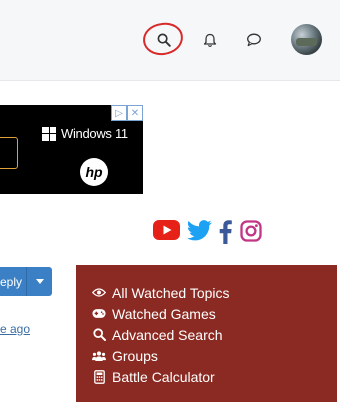 This screenshot has height=415, width=340. What do you see at coordinates (99, 335) in the screenshot?
I see `search-icon` at bounding box center [99, 335].